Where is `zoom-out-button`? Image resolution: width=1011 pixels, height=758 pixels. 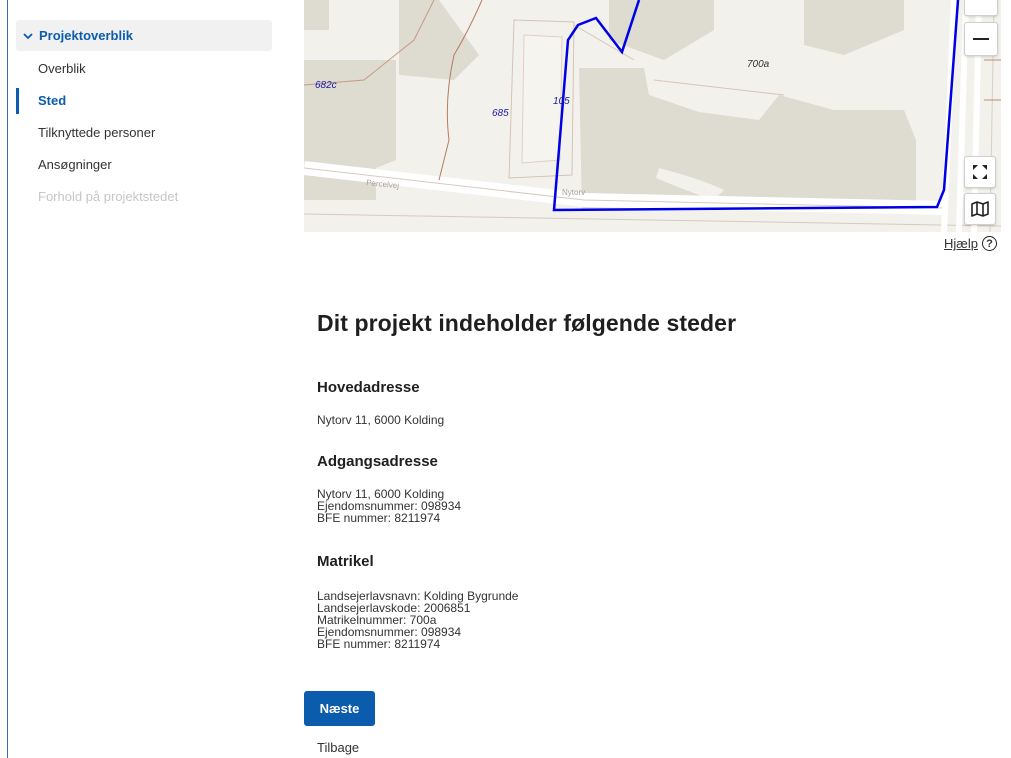 zoom-out-button is located at coordinates (981, 39).